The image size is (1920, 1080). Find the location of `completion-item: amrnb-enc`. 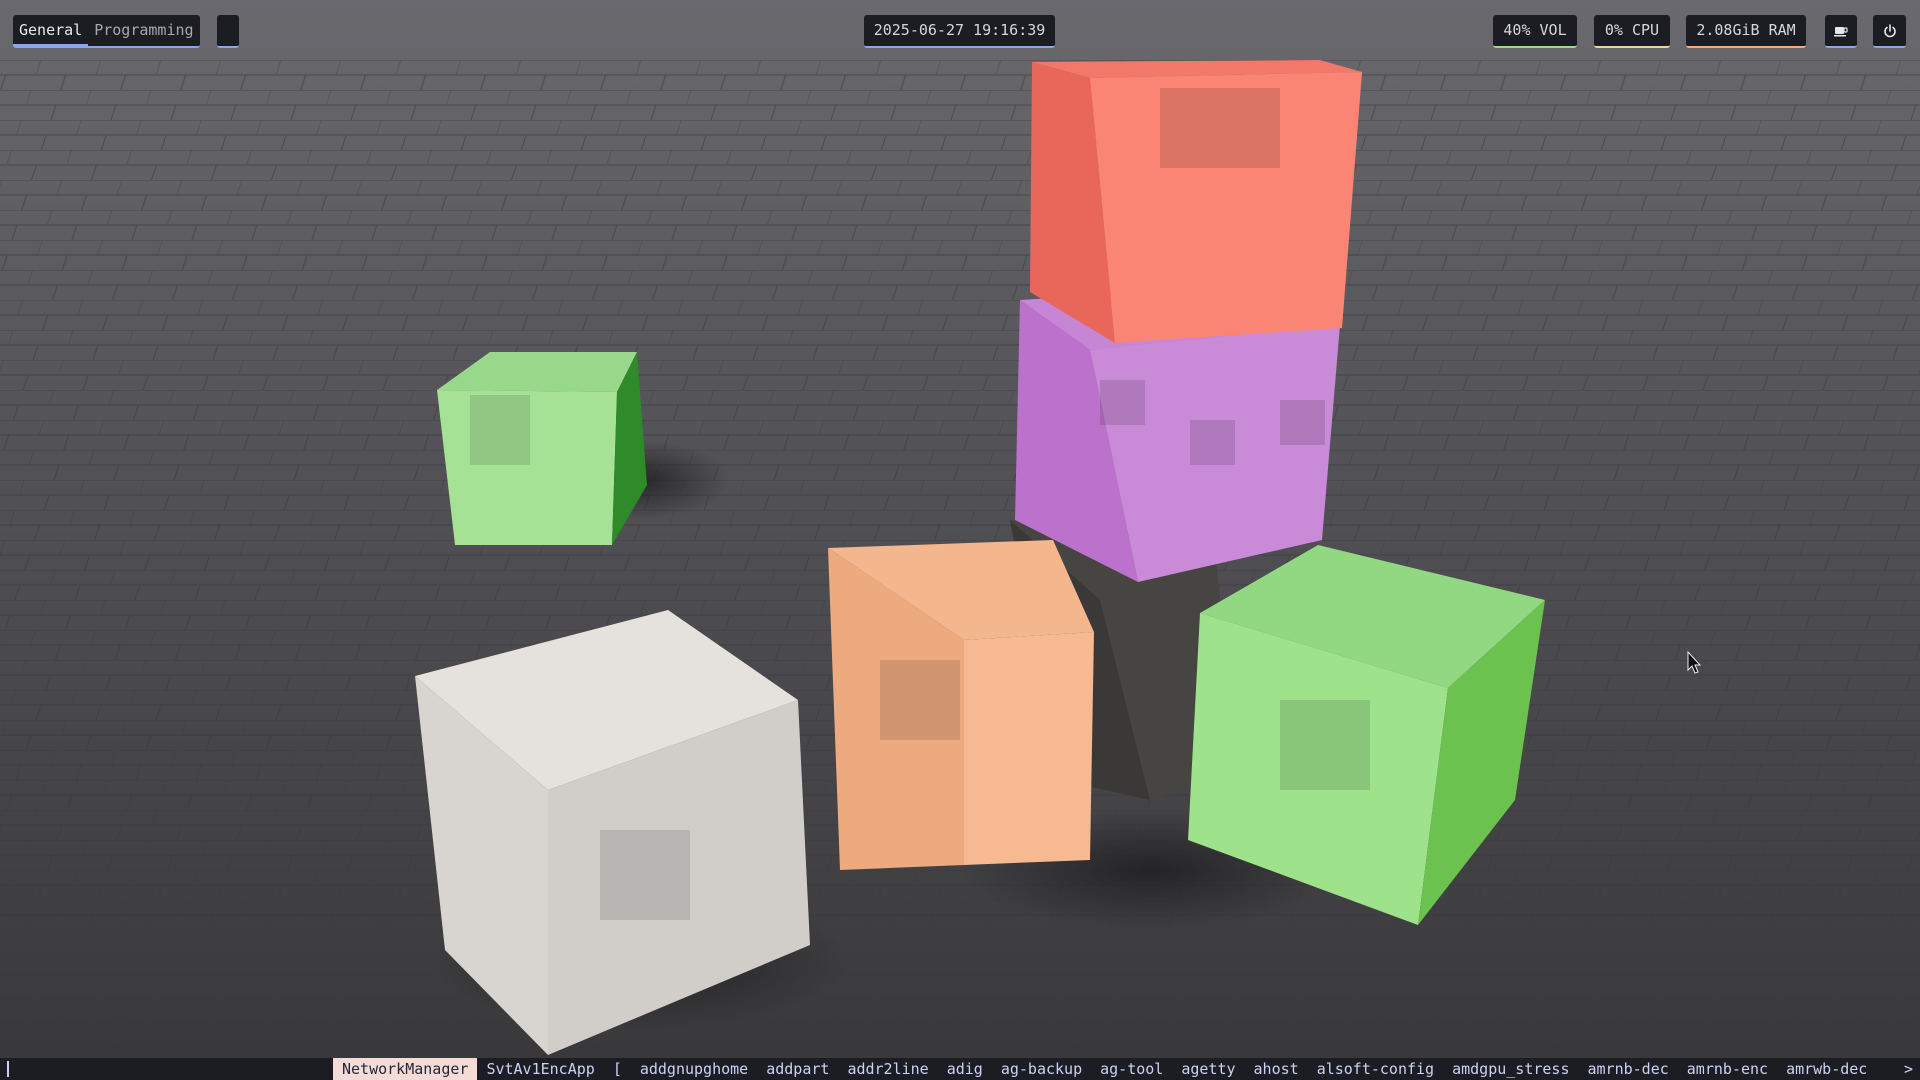

completion-item: amrnb-enc is located at coordinates (1727, 1069).